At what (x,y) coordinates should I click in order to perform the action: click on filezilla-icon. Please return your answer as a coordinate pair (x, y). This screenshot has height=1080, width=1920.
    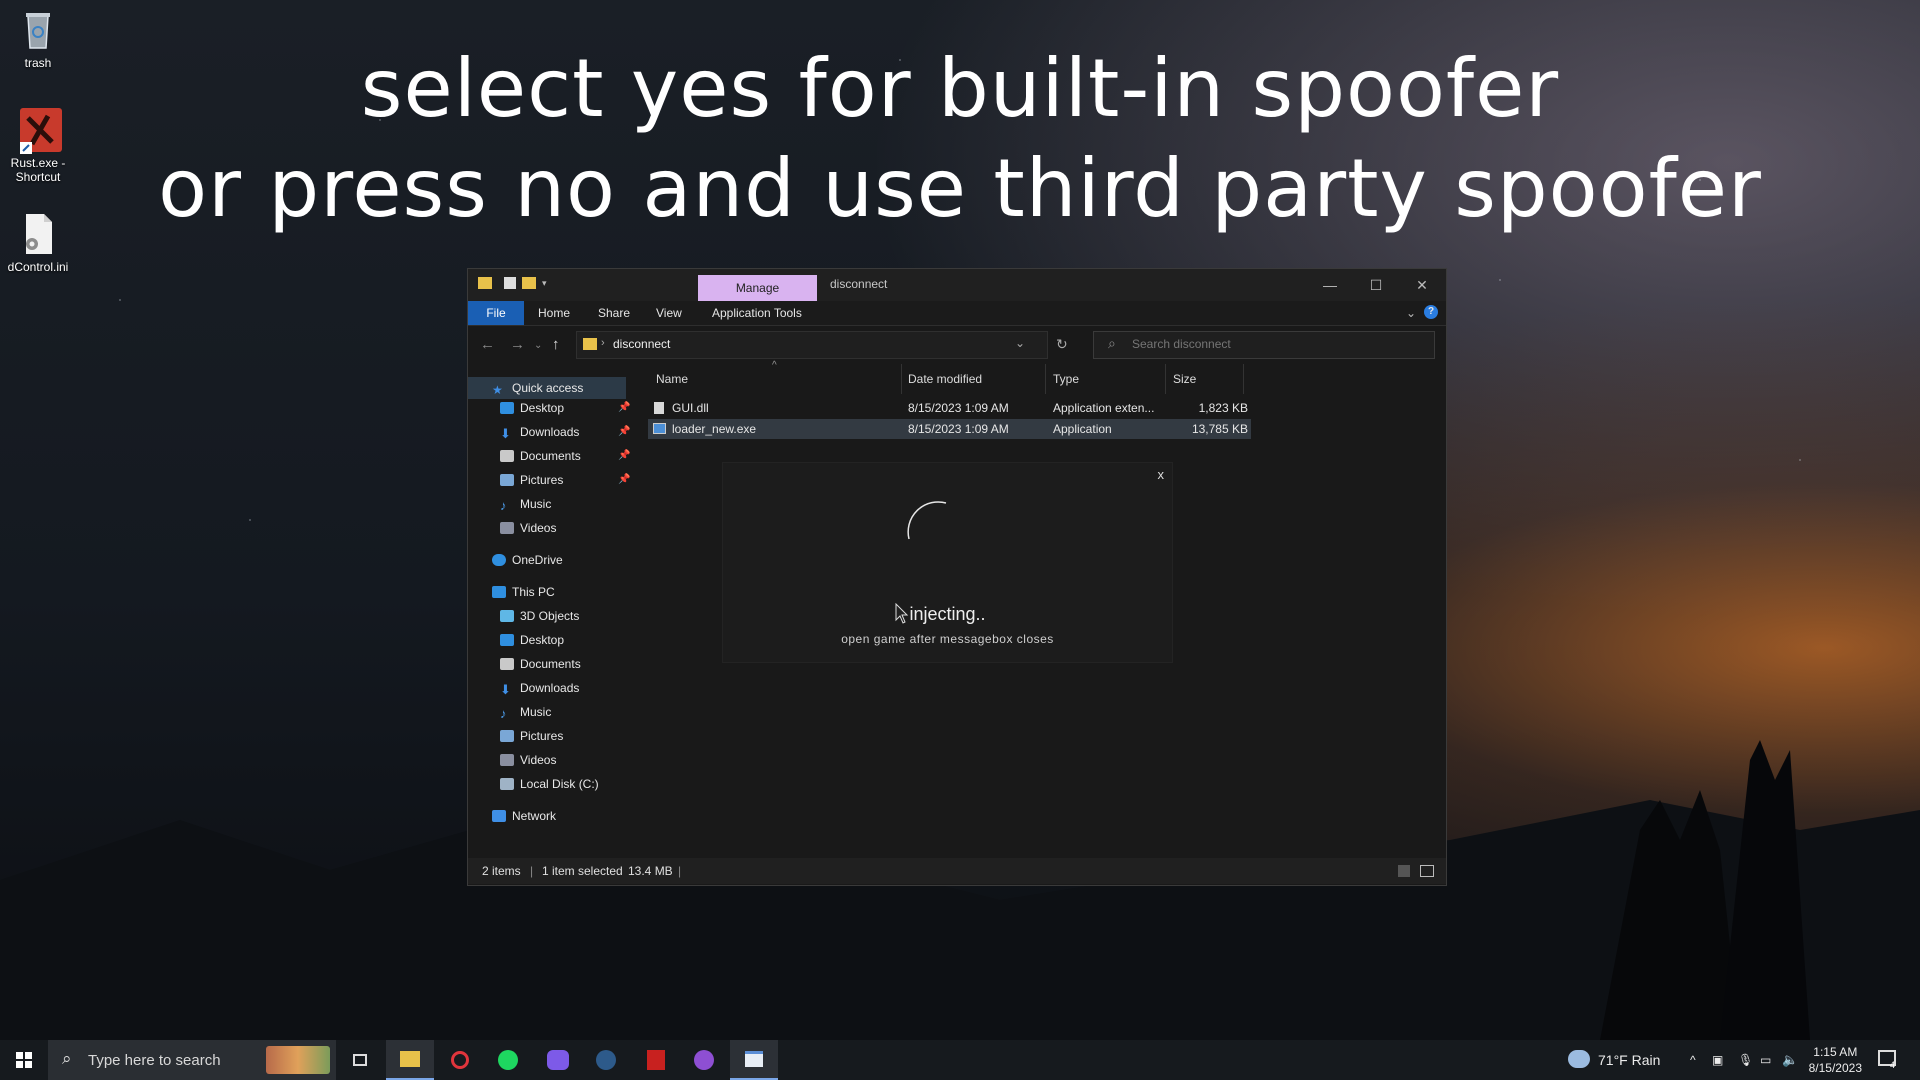
    Looking at the image, I should click on (656, 1060).